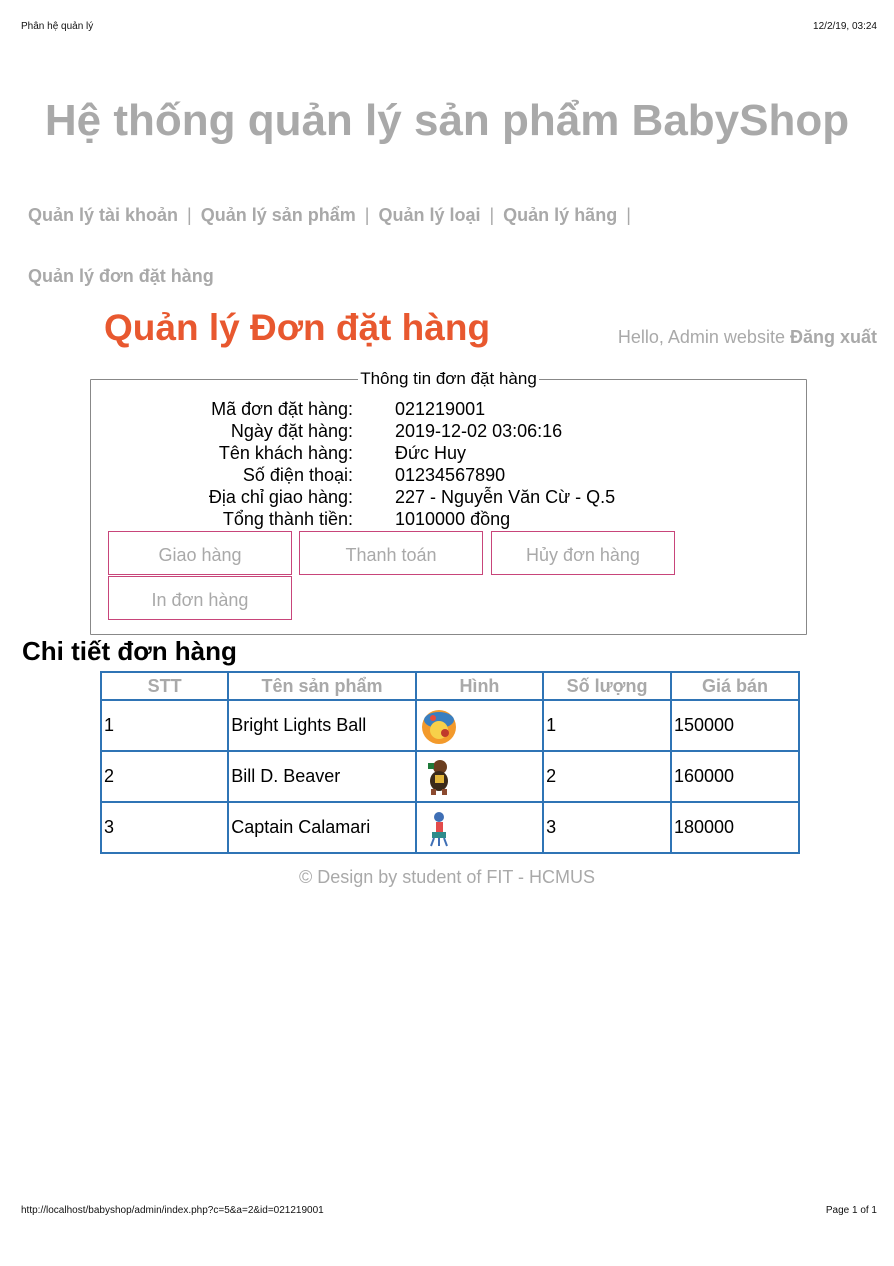  I want to click on customer-name-value: Đức Huy, so click(431, 453).